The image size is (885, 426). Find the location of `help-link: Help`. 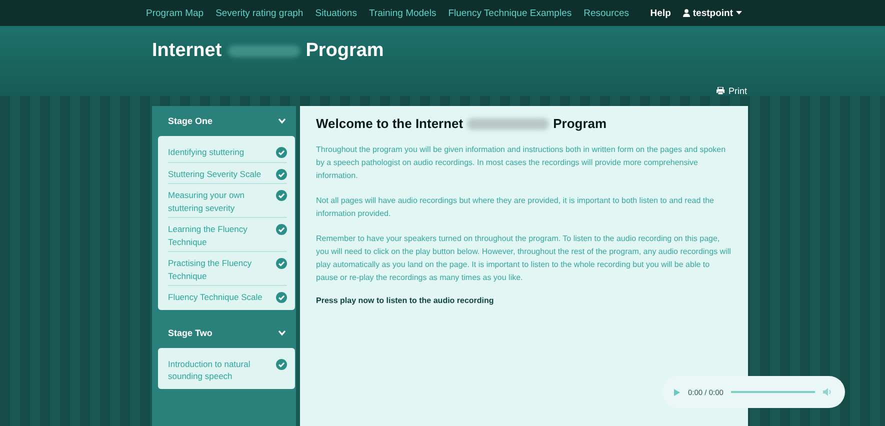

help-link: Help is located at coordinates (660, 13).